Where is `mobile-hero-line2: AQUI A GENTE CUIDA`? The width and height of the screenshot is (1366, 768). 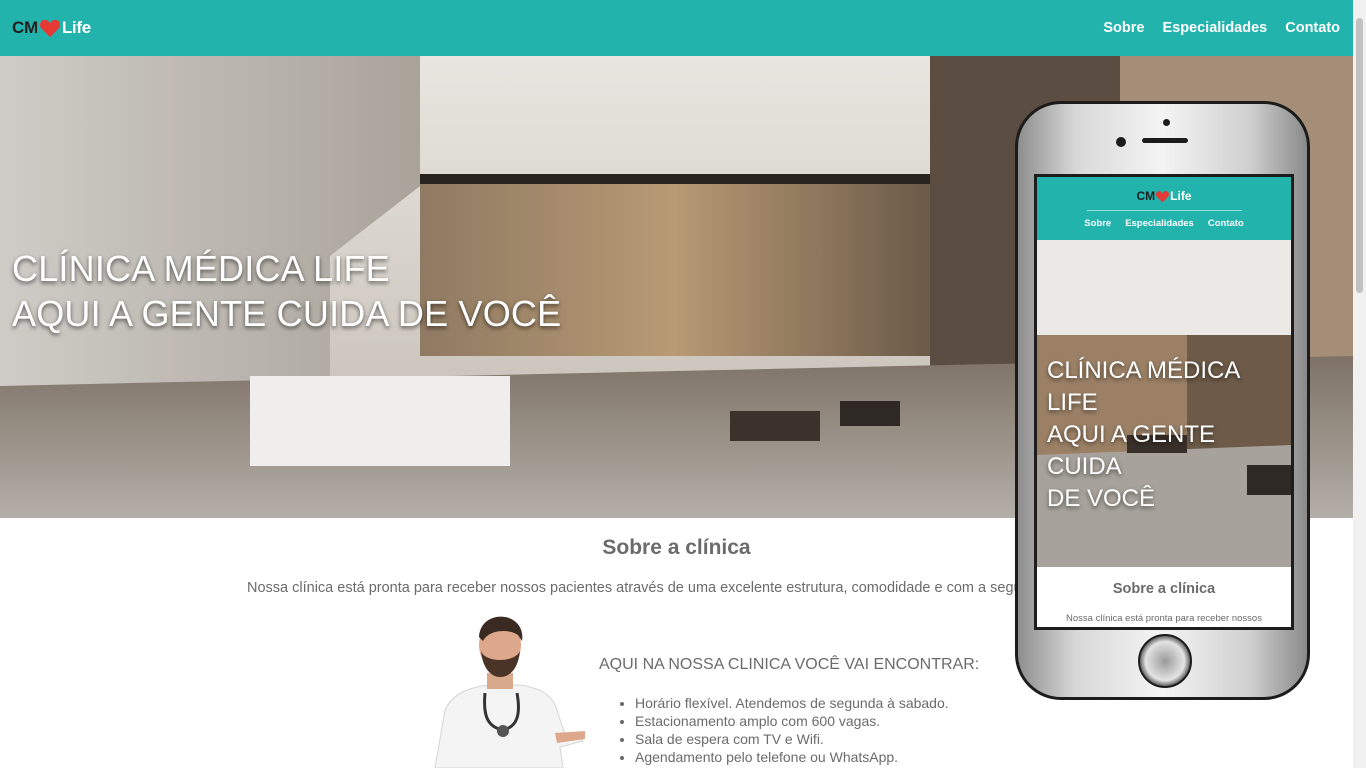
mobile-hero-line2: AQUI A GENTE CUIDA is located at coordinates (1131, 450).